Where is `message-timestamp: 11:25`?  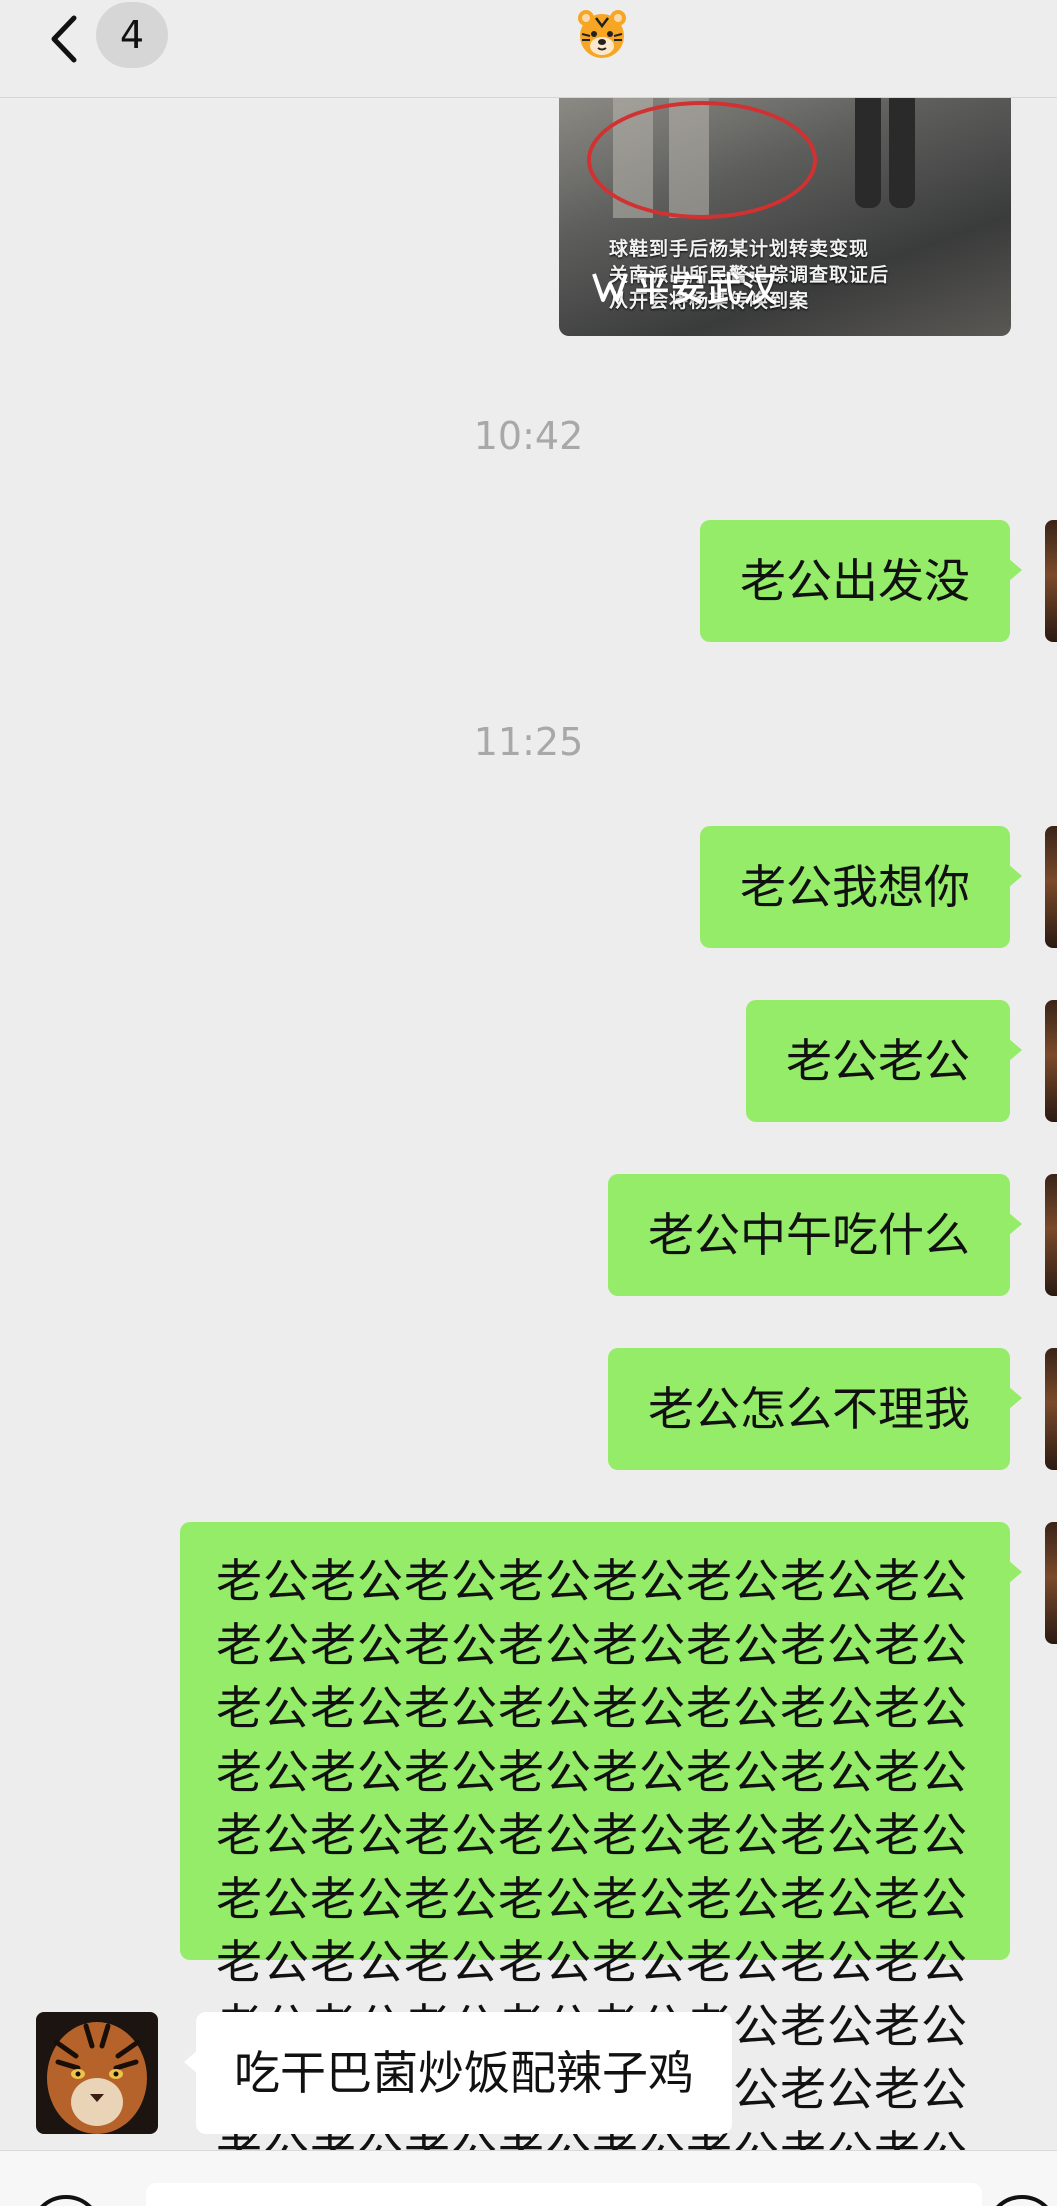 message-timestamp: 11:25 is located at coordinates (528, 742).